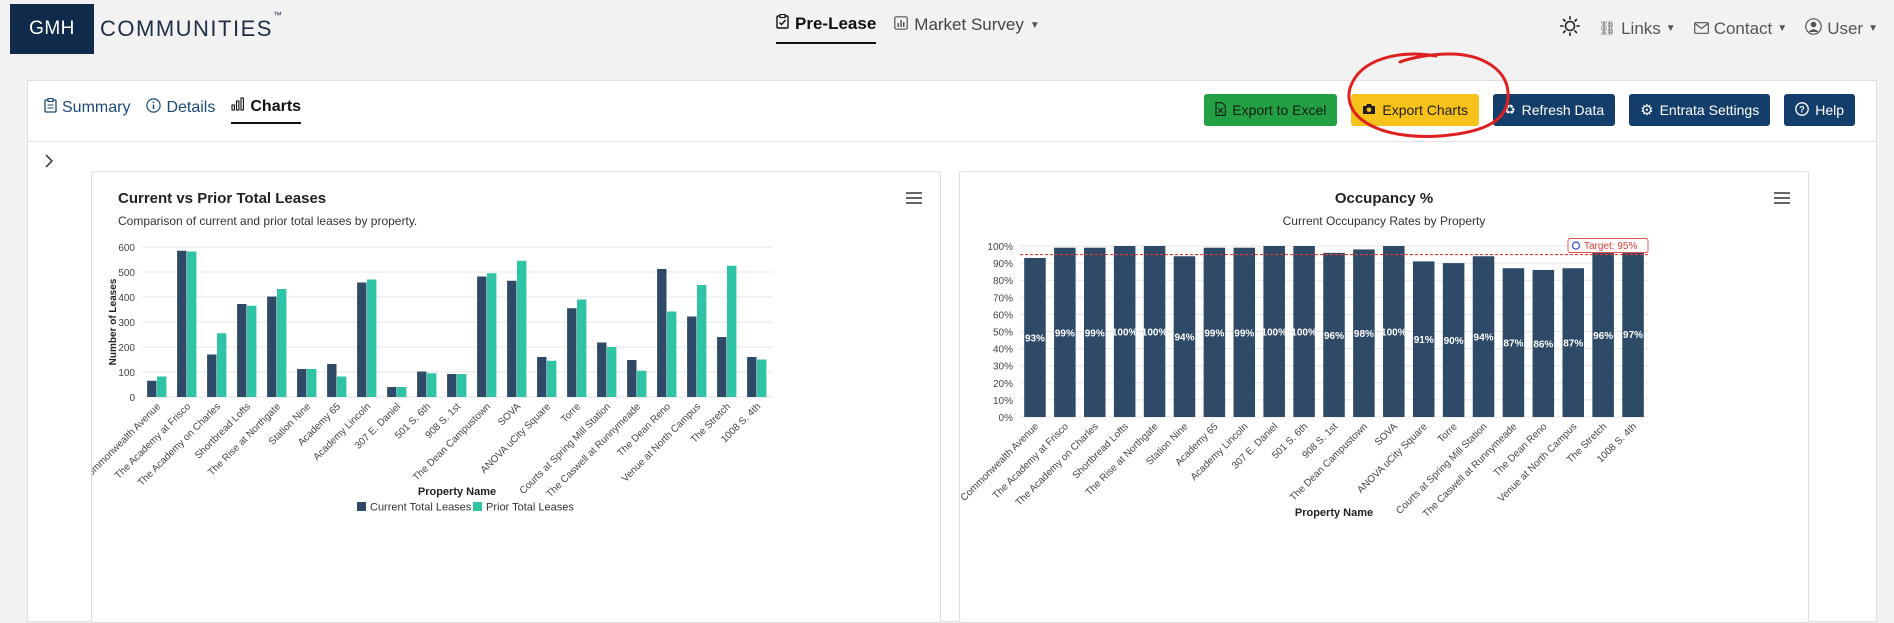  Describe the element at coordinates (1521, 450) in the screenshot. I see `x-tick-label: The Dean Reno` at that location.